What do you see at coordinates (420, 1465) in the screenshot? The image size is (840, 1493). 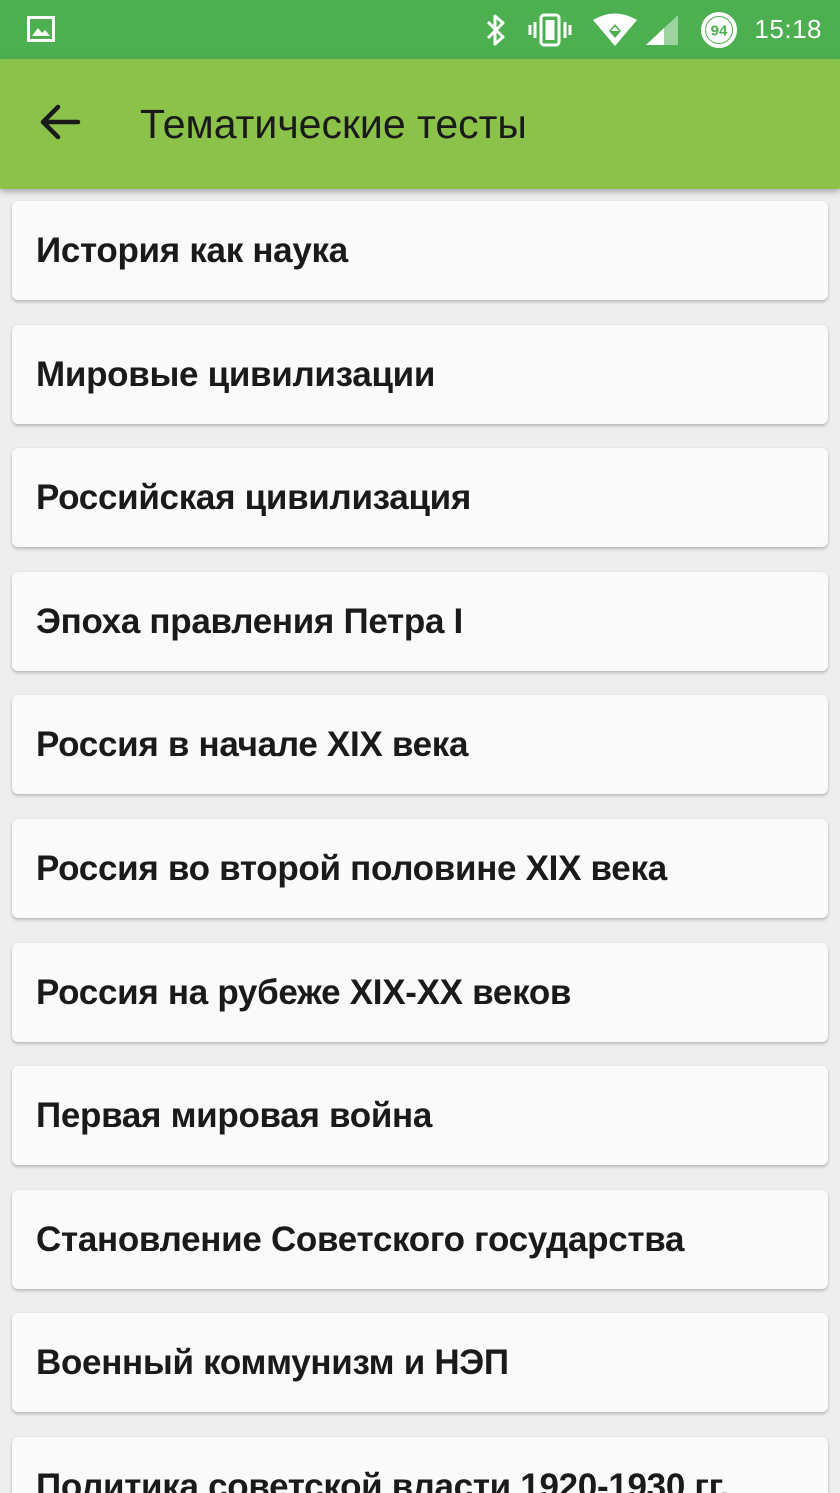 I see `topic-card: Политика советской власти 1920-1930 гг.` at bounding box center [420, 1465].